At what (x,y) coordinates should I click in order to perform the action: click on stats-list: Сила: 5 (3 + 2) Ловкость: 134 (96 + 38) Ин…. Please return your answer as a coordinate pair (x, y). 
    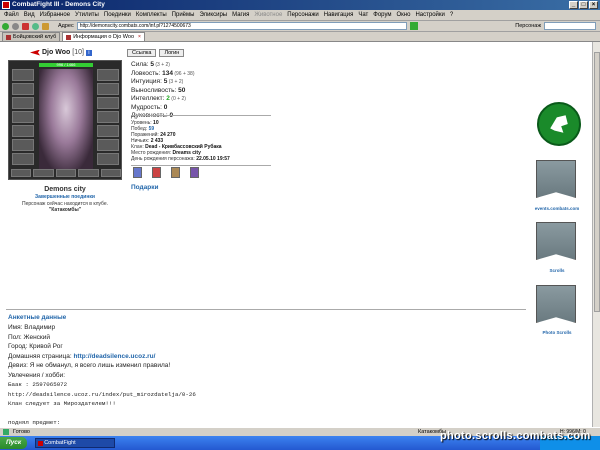
    Looking at the image, I should click on (201, 91).